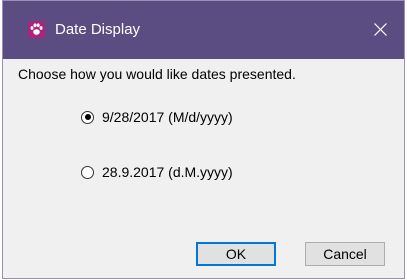 The height and width of the screenshot is (280, 407). I want to click on radio-label-dmyyyy: 28.9.2017 (d.M.yyyy), so click(167, 172).